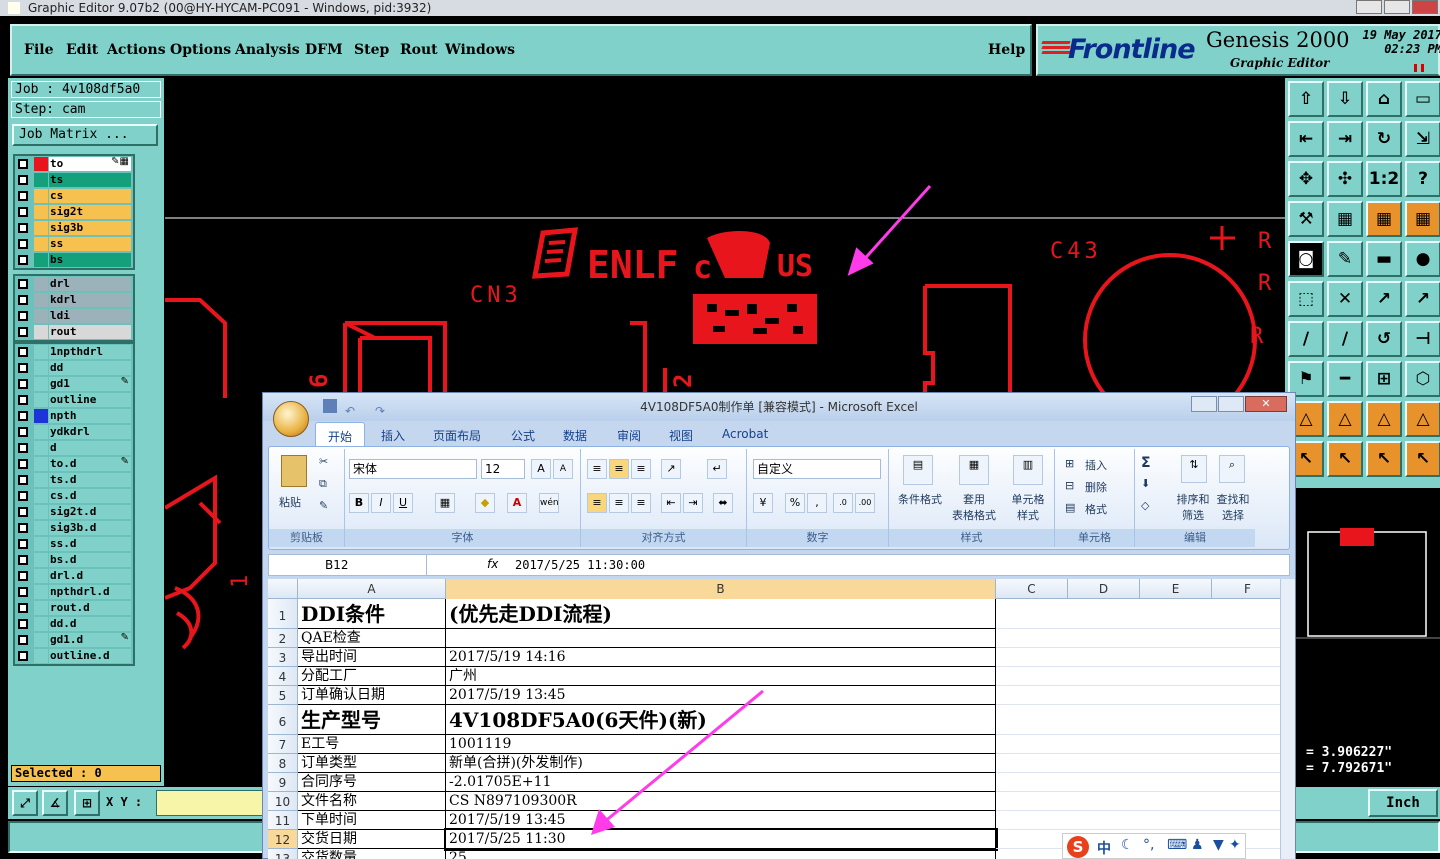 This screenshot has height=859, width=1440. I want to click on layer-name: drl, so click(90, 284).